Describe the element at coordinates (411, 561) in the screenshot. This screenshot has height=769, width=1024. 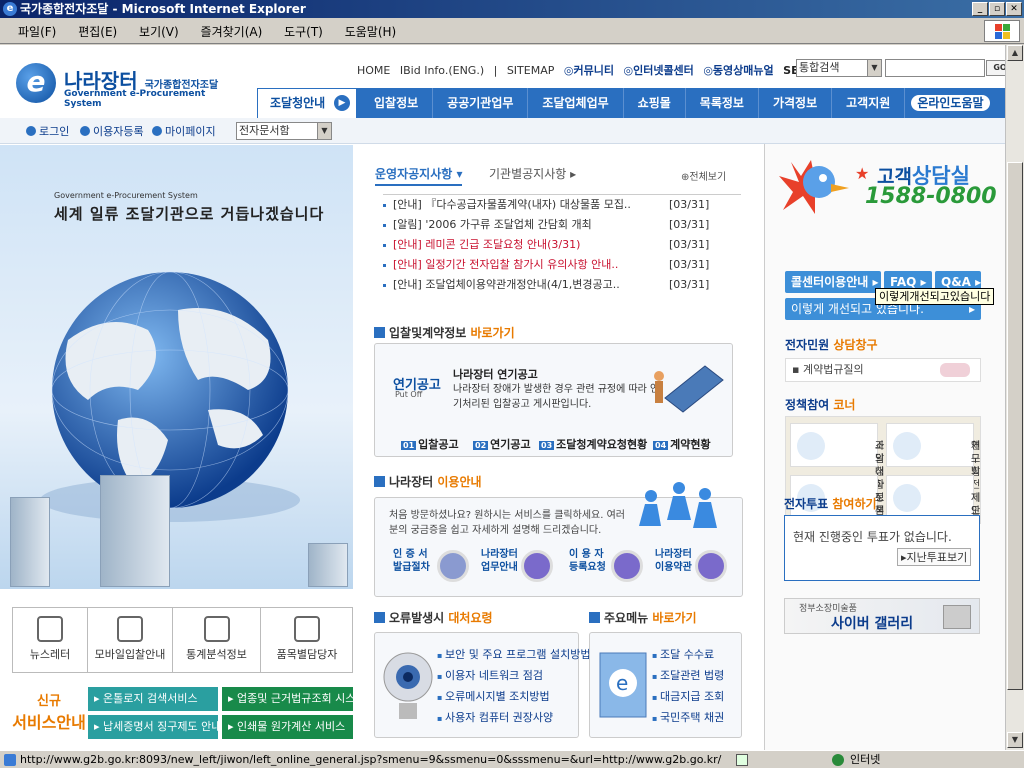
I see `guide-cert-label: 인 증 서 발급절차` at that location.